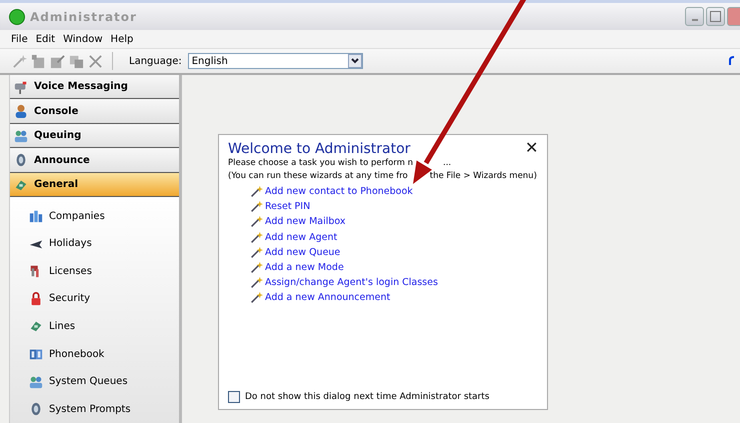 This screenshot has width=740, height=423. Describe the element at coordinates (301, 237) in the screenshot. I see `wizard-link: Add new Agent` at that location.